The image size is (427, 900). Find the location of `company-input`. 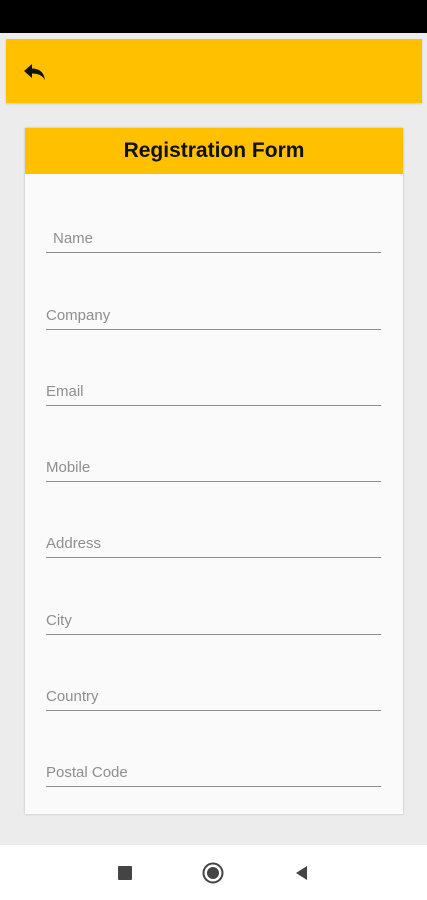

company-input is located at coordinates (213, 315).